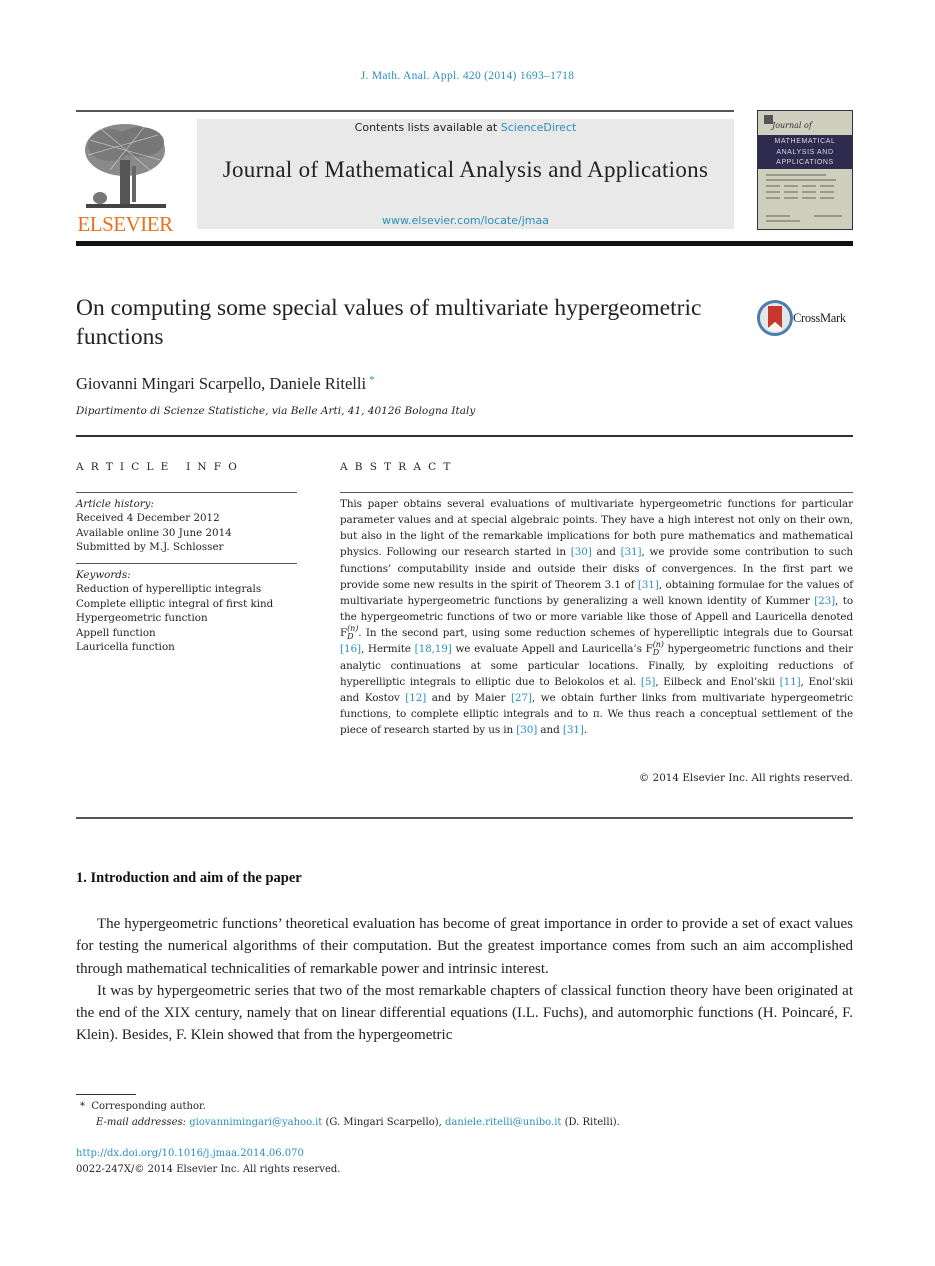  Describe the element at coordinates (717, 681) in the screenshot. I see `abstract-text: , Eilbeck and Enol’skii` at that location.